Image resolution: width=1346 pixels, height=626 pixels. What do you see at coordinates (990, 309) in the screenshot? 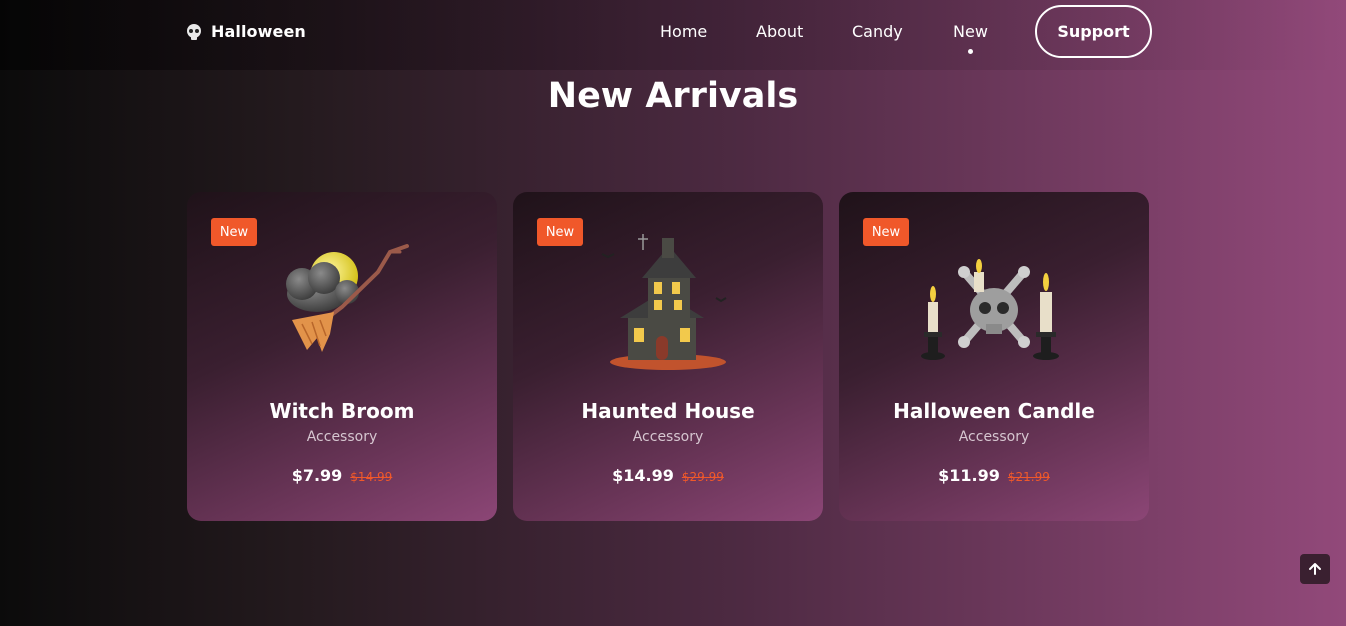
I see `halloween-candle-icon` at bounding box center [990, 309].